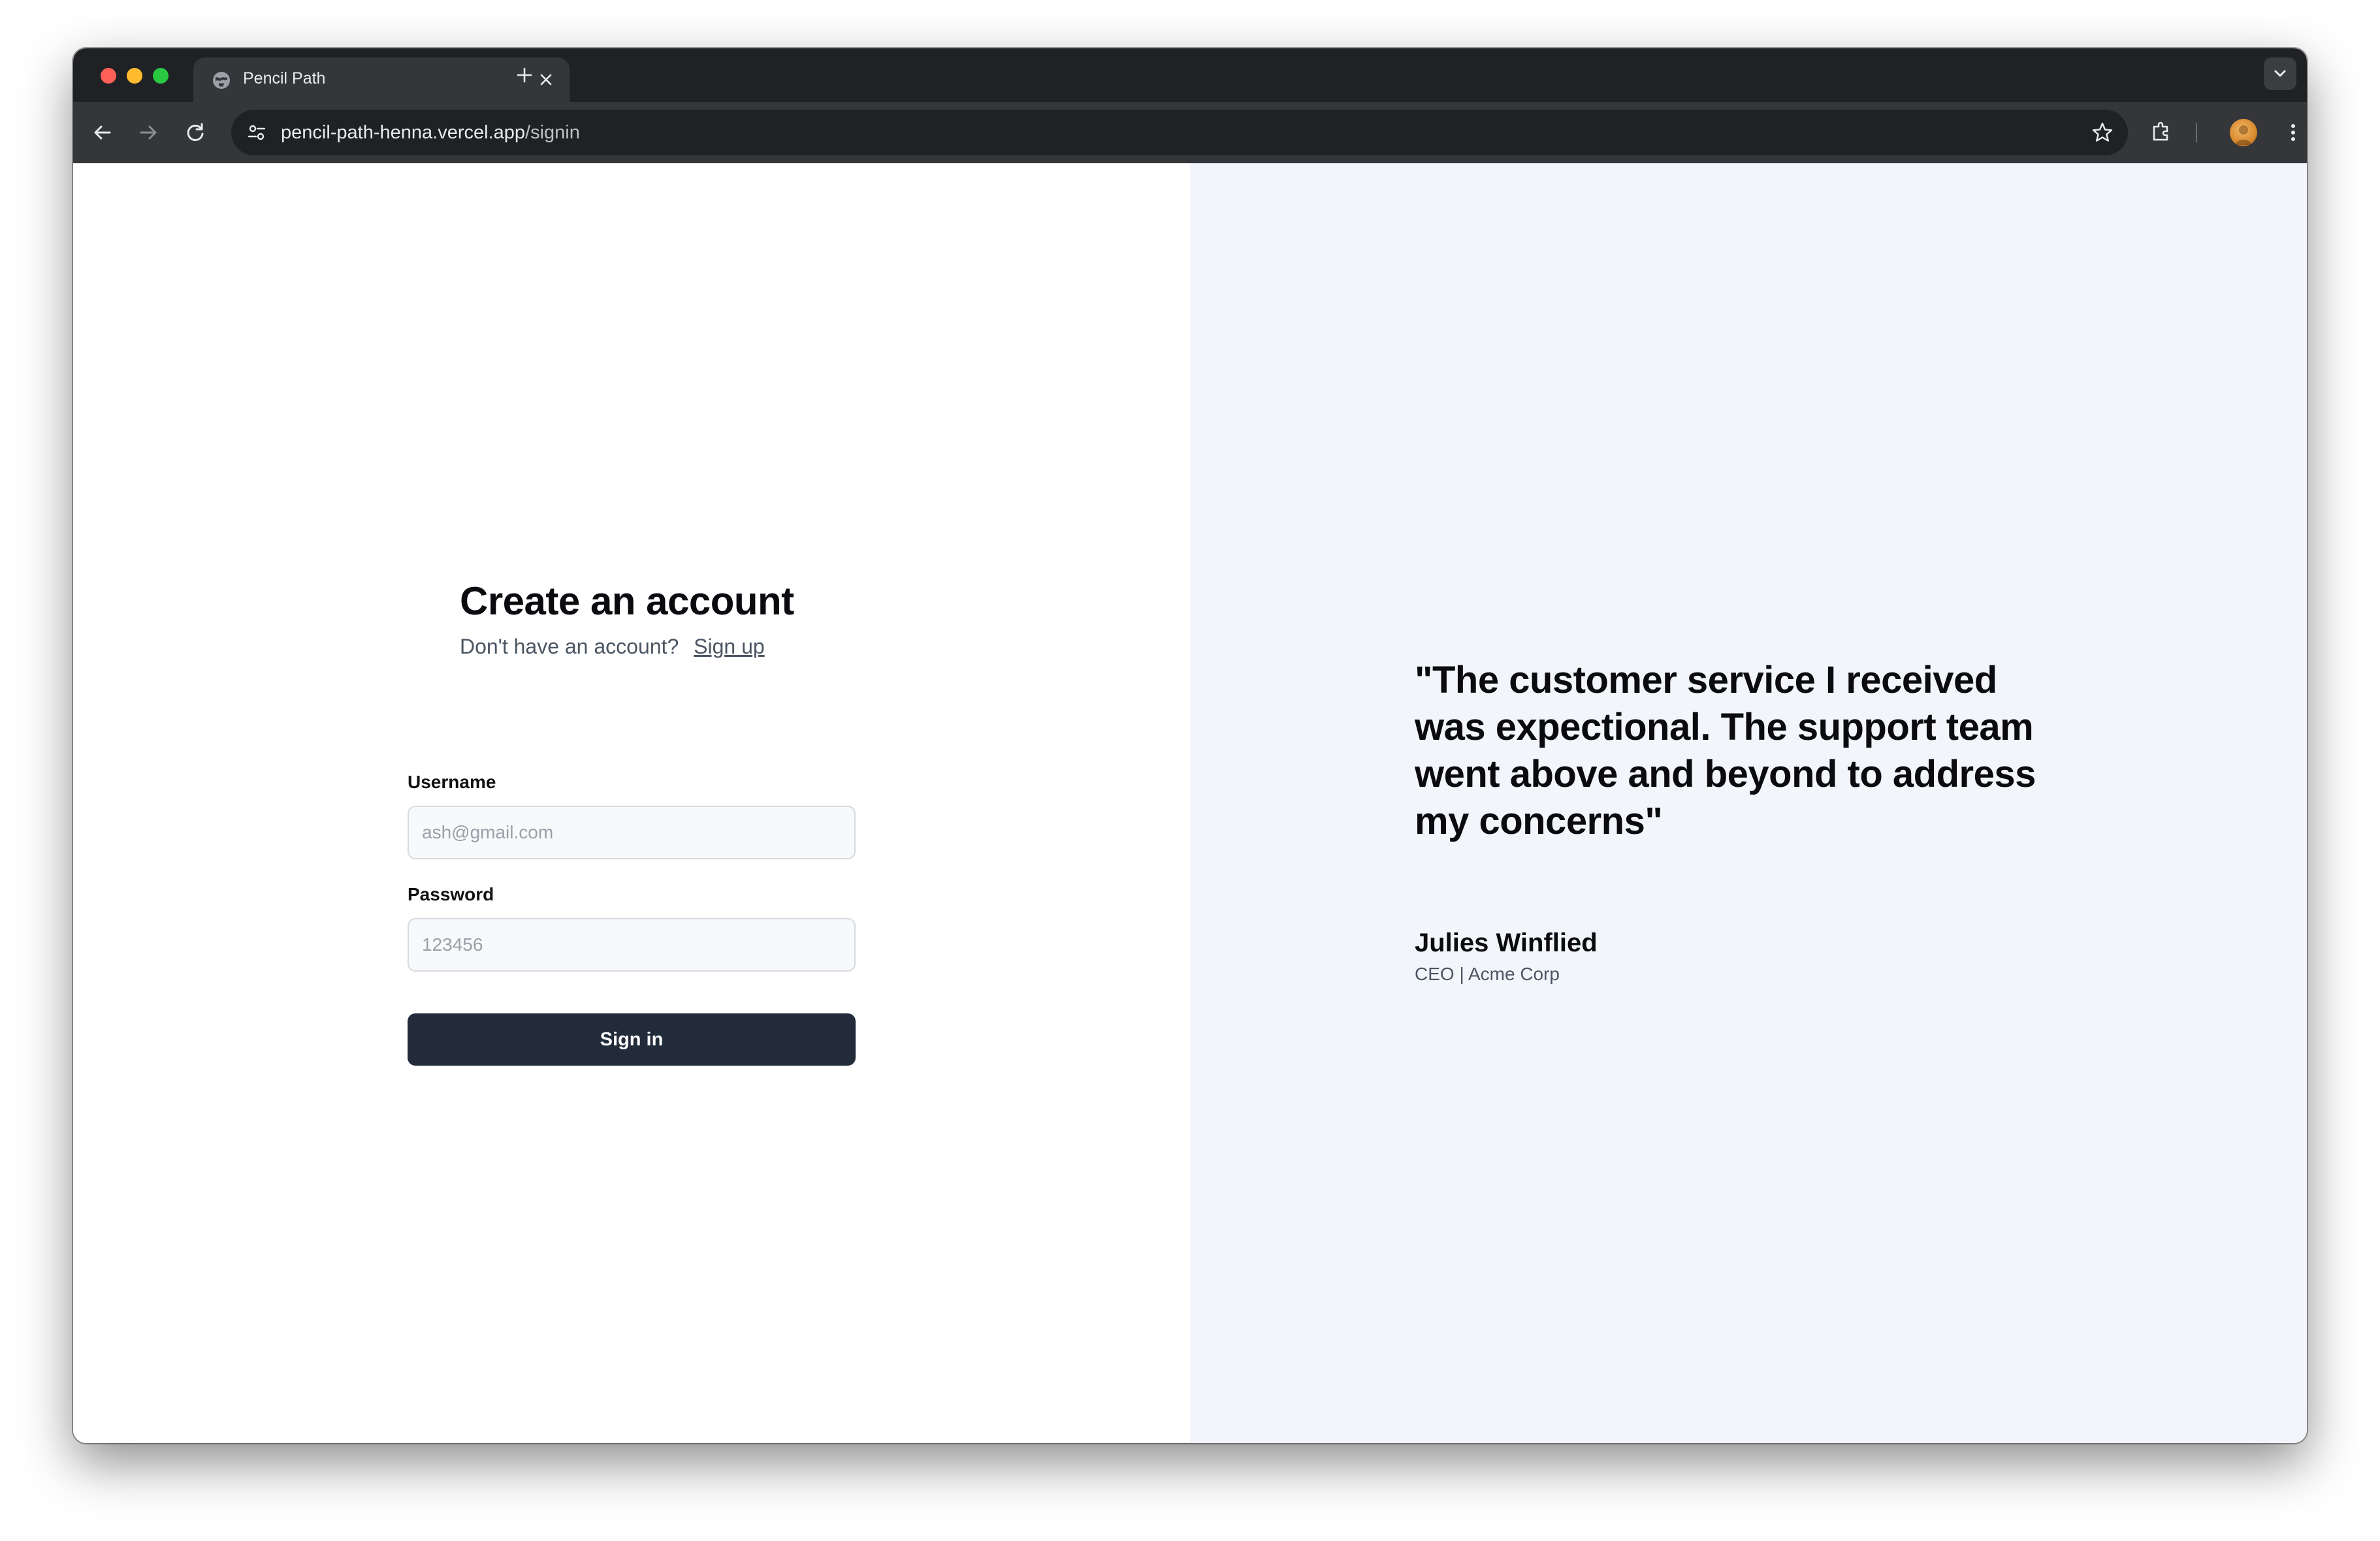 The width and height of the screenshot is (2380, 1541). I want to click on close-window-button, so click(108, 76).